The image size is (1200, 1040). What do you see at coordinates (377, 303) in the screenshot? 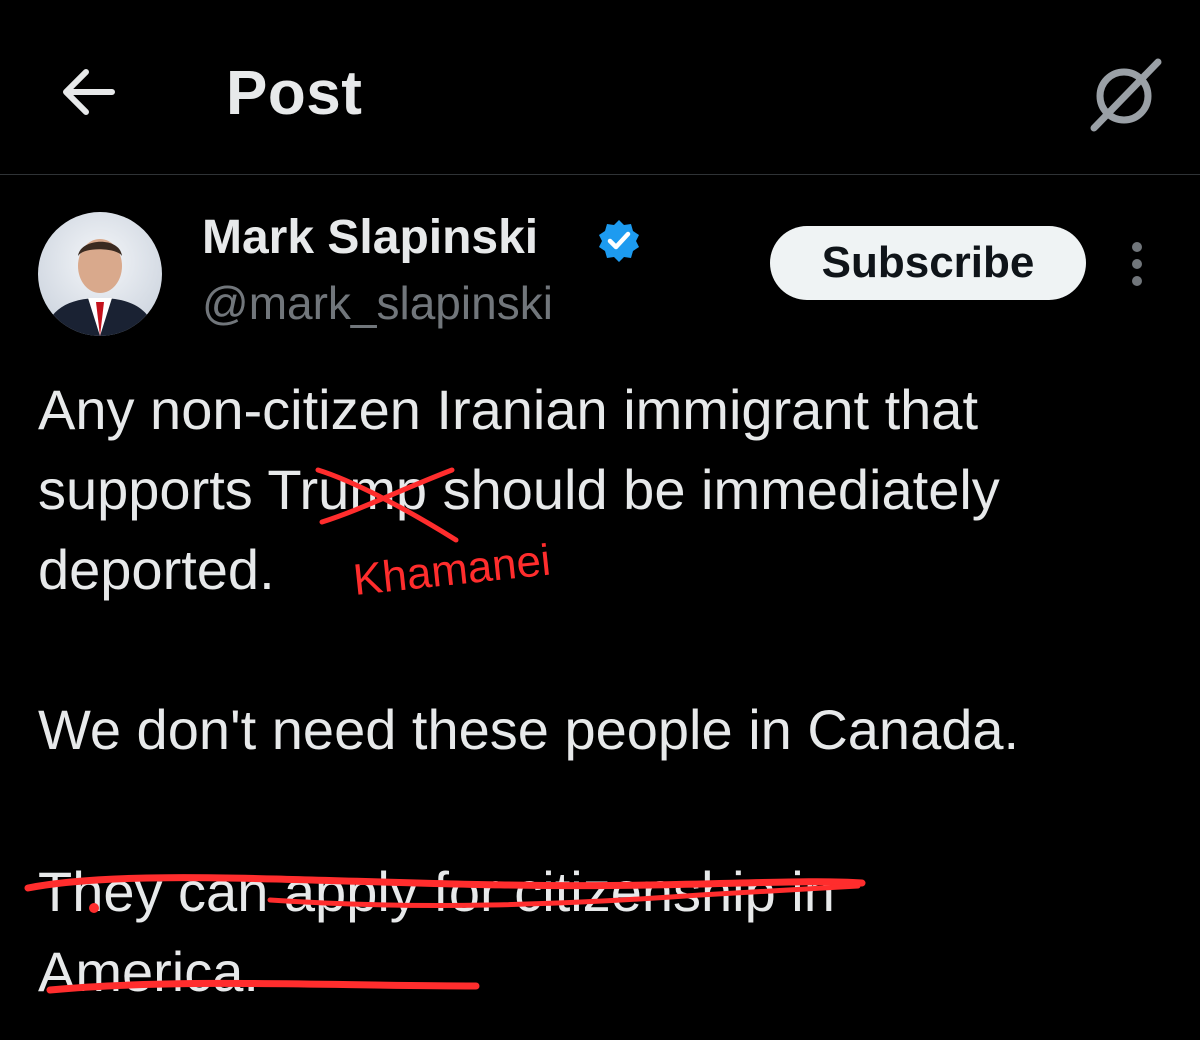
I see `author-handle: @mark_slapinski` at bounding box center [377, 303].